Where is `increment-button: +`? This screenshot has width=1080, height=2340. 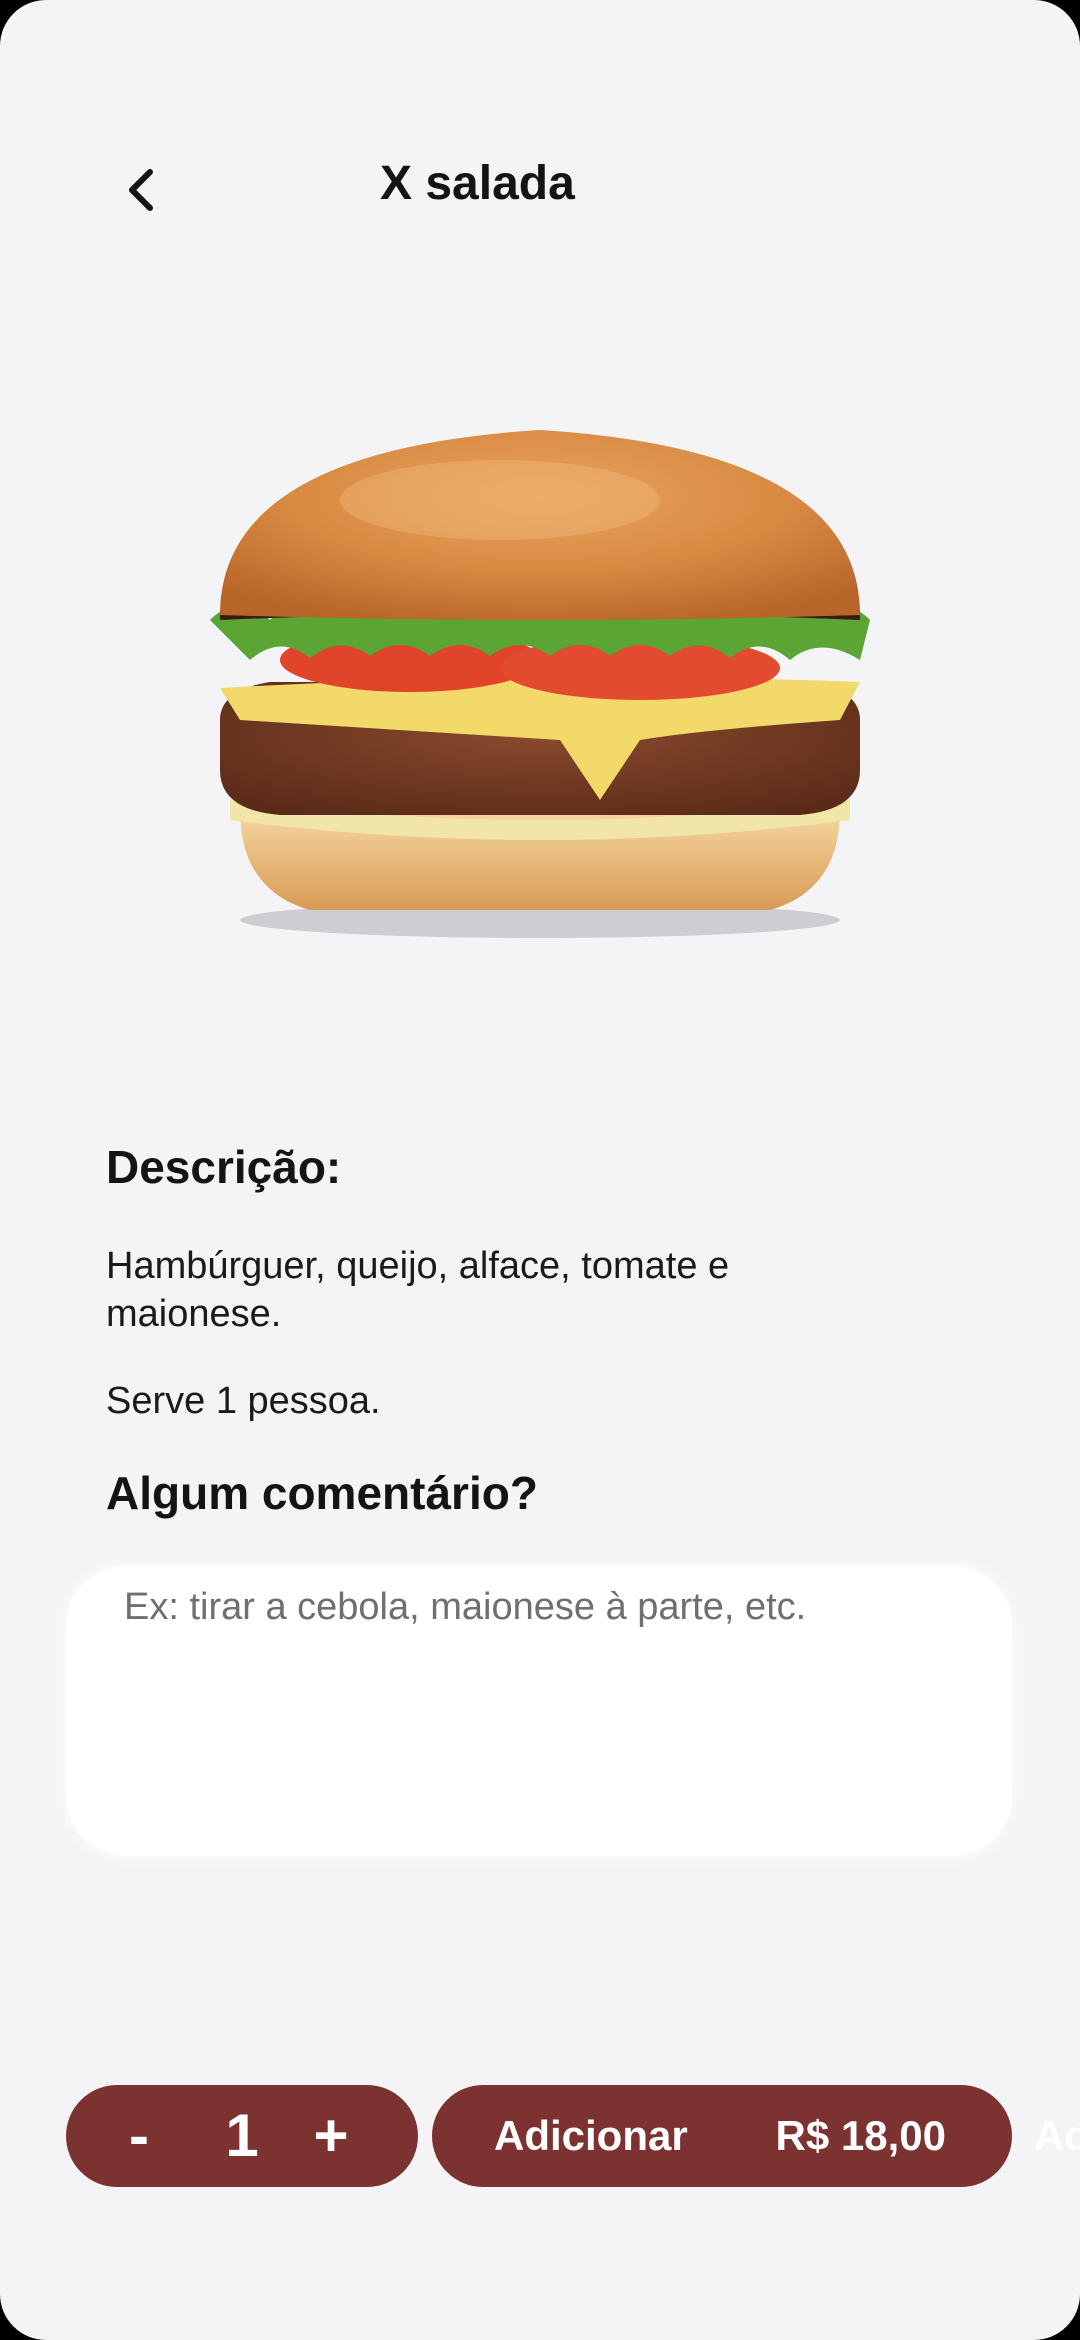 increment-button: + is located at coordinates (331, 2136).